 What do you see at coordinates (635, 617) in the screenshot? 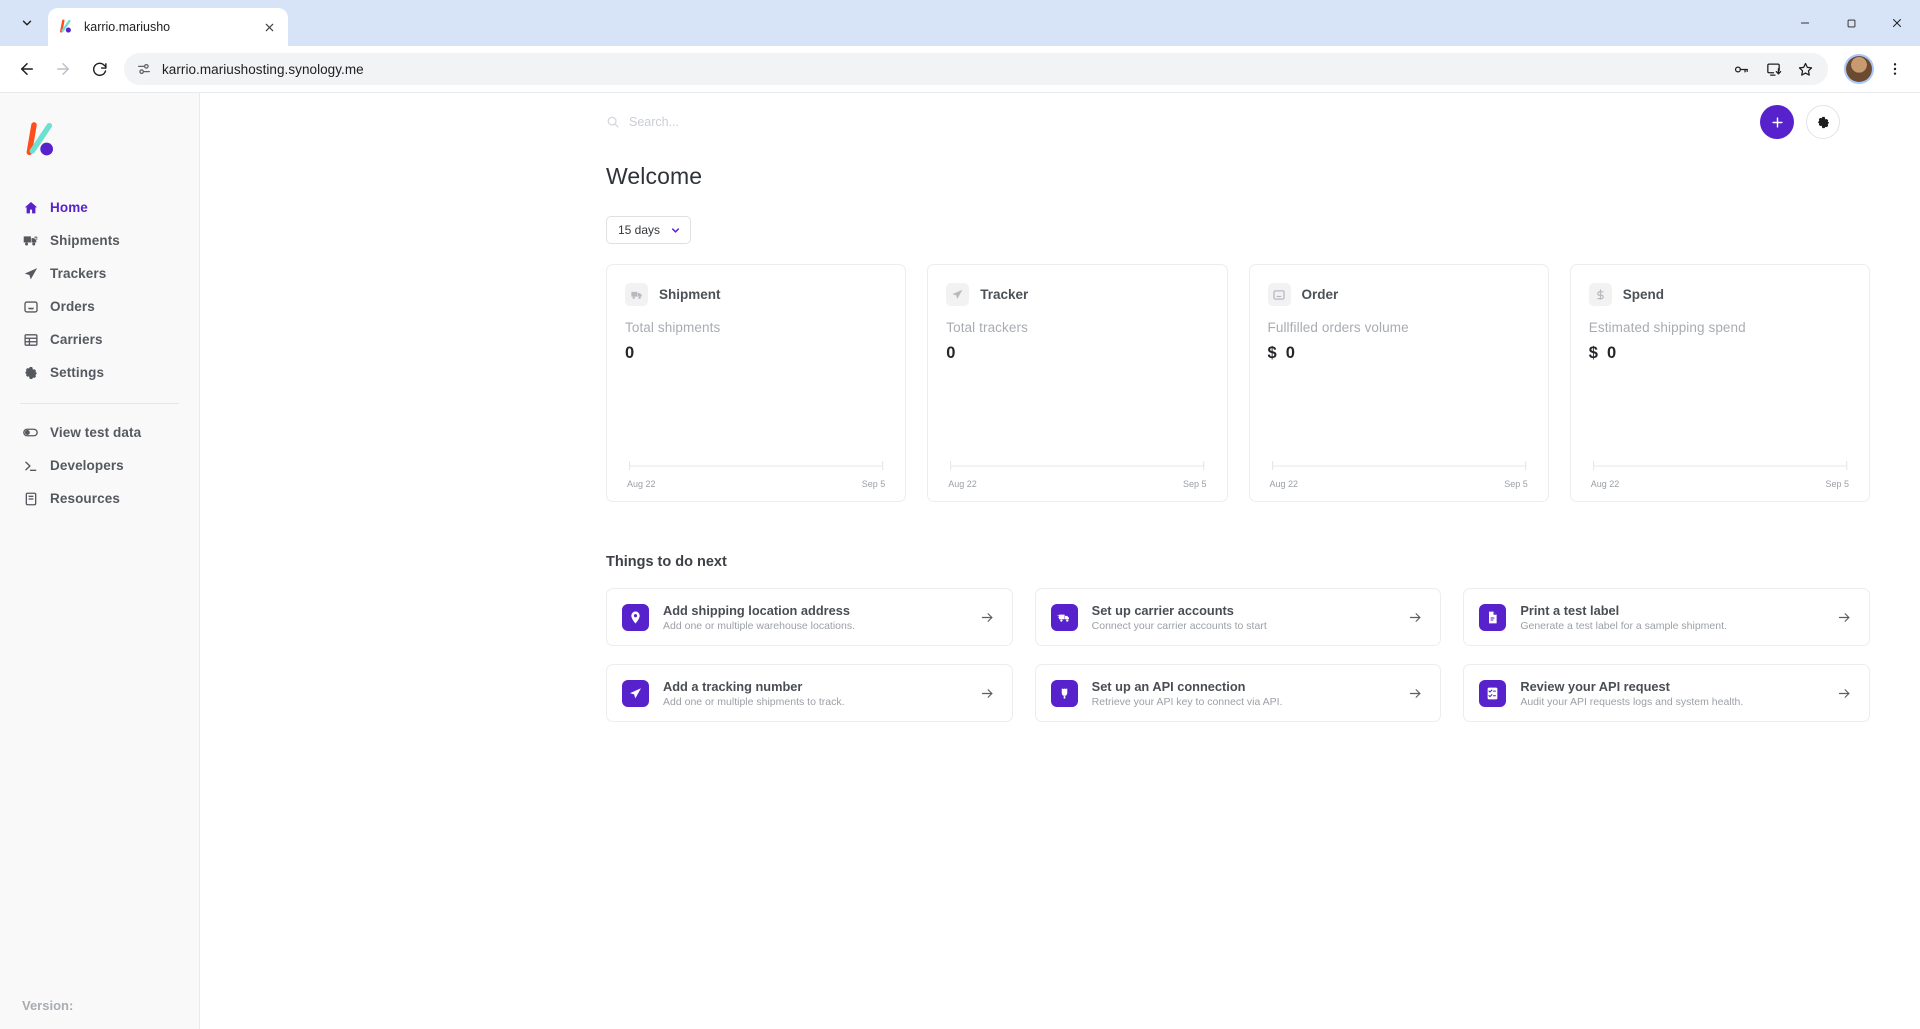
I see `map-pin-icon` at bounding box center [635, 617].